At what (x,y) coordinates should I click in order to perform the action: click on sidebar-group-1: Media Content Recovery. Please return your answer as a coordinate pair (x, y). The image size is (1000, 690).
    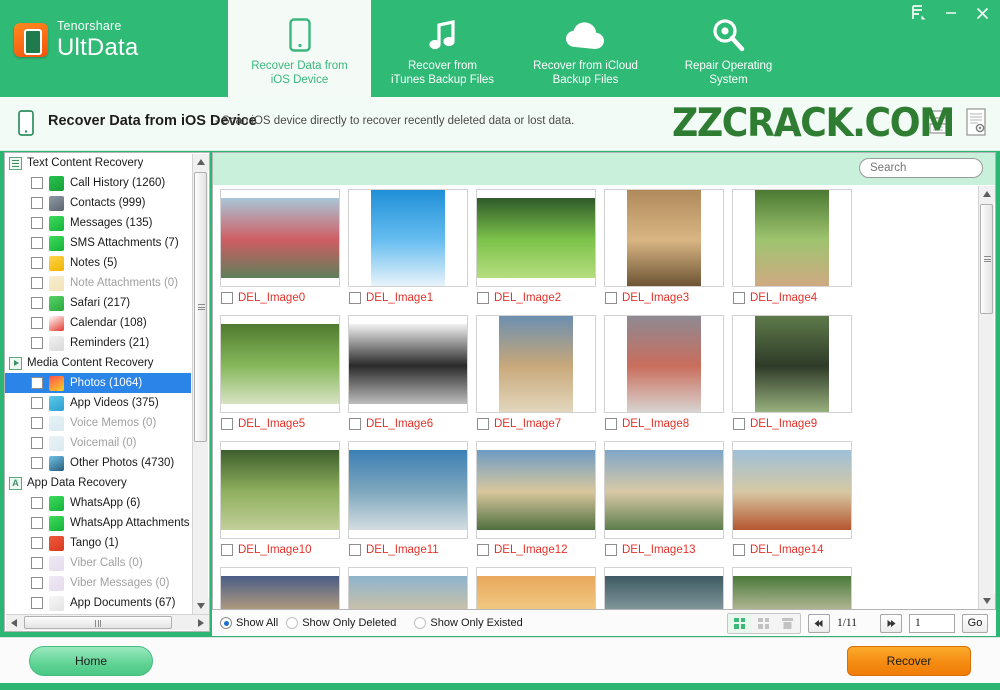
    Looking at the image, I should click on (98, 363).